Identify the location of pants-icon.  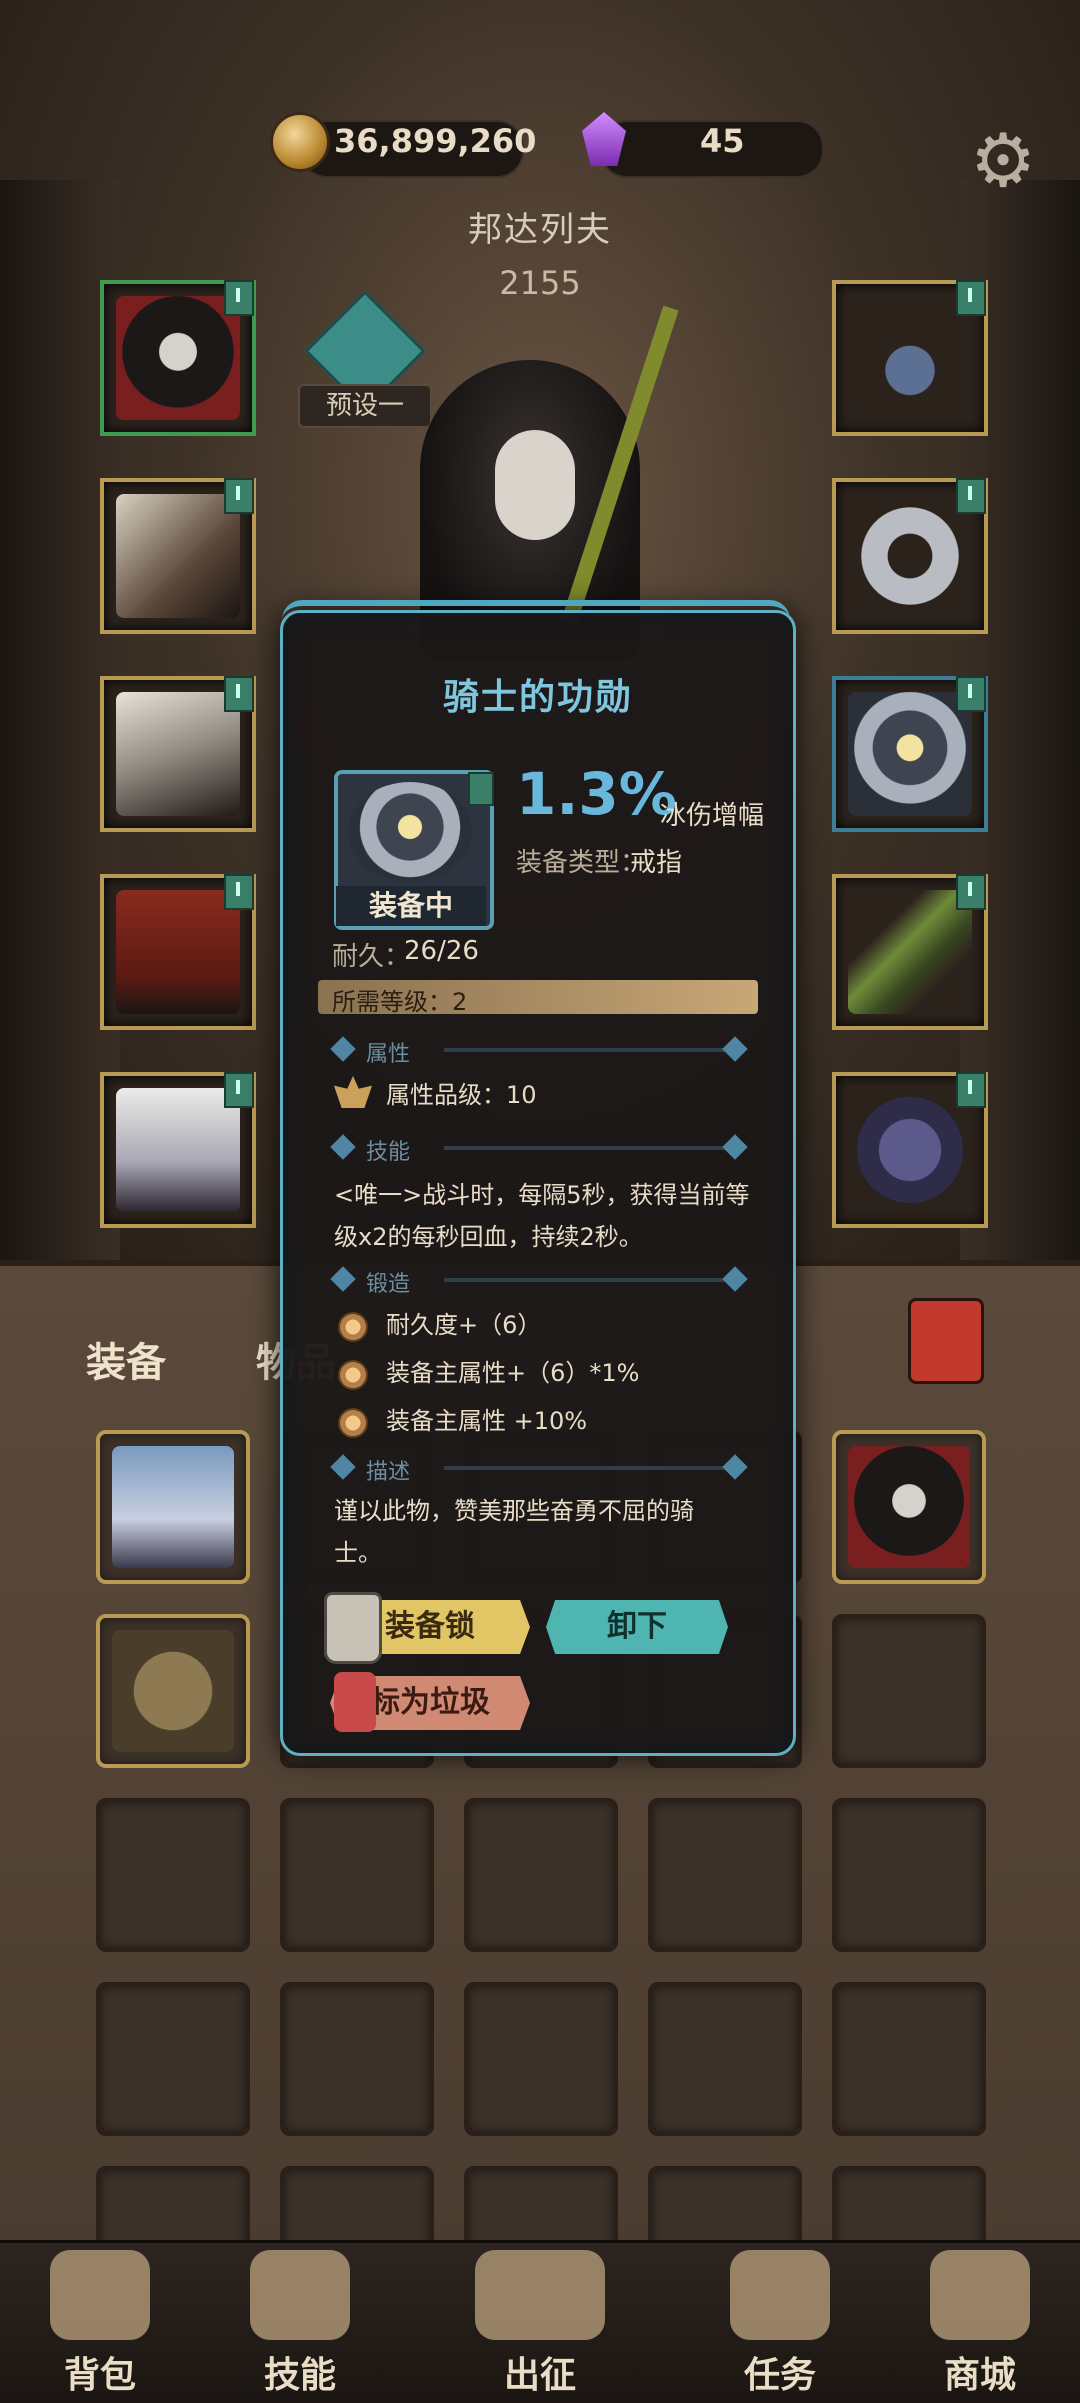
(178, 952).